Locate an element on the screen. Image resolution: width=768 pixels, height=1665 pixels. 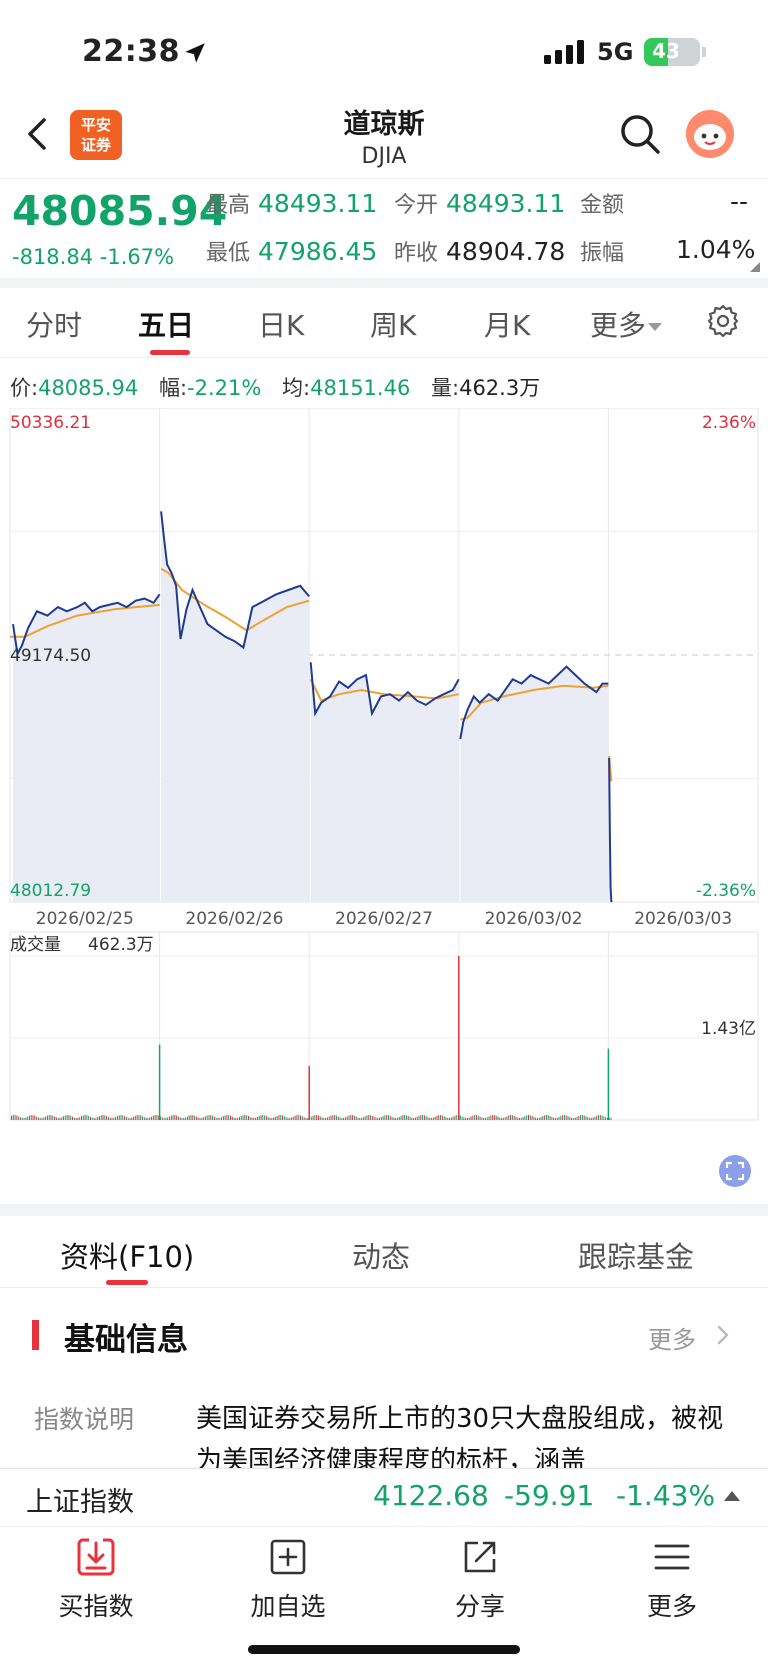
ticker-change: -59.91 is located at coordinates (549, 1495).